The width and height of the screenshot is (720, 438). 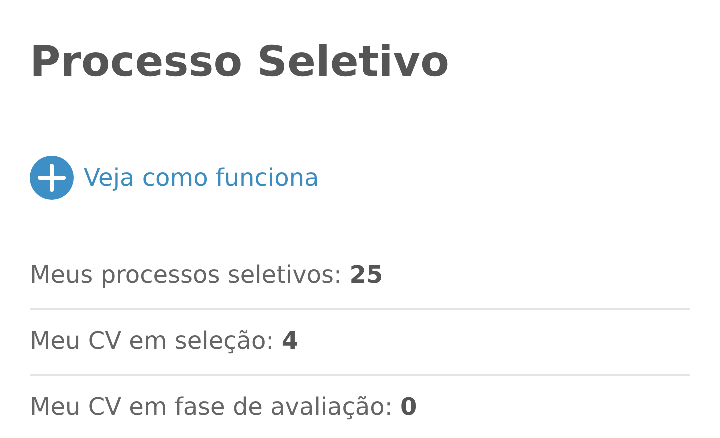 What do you see at coordinates (52, 178) in the screenshot?
I see `plus-icon` at bounding box center [52, 178].